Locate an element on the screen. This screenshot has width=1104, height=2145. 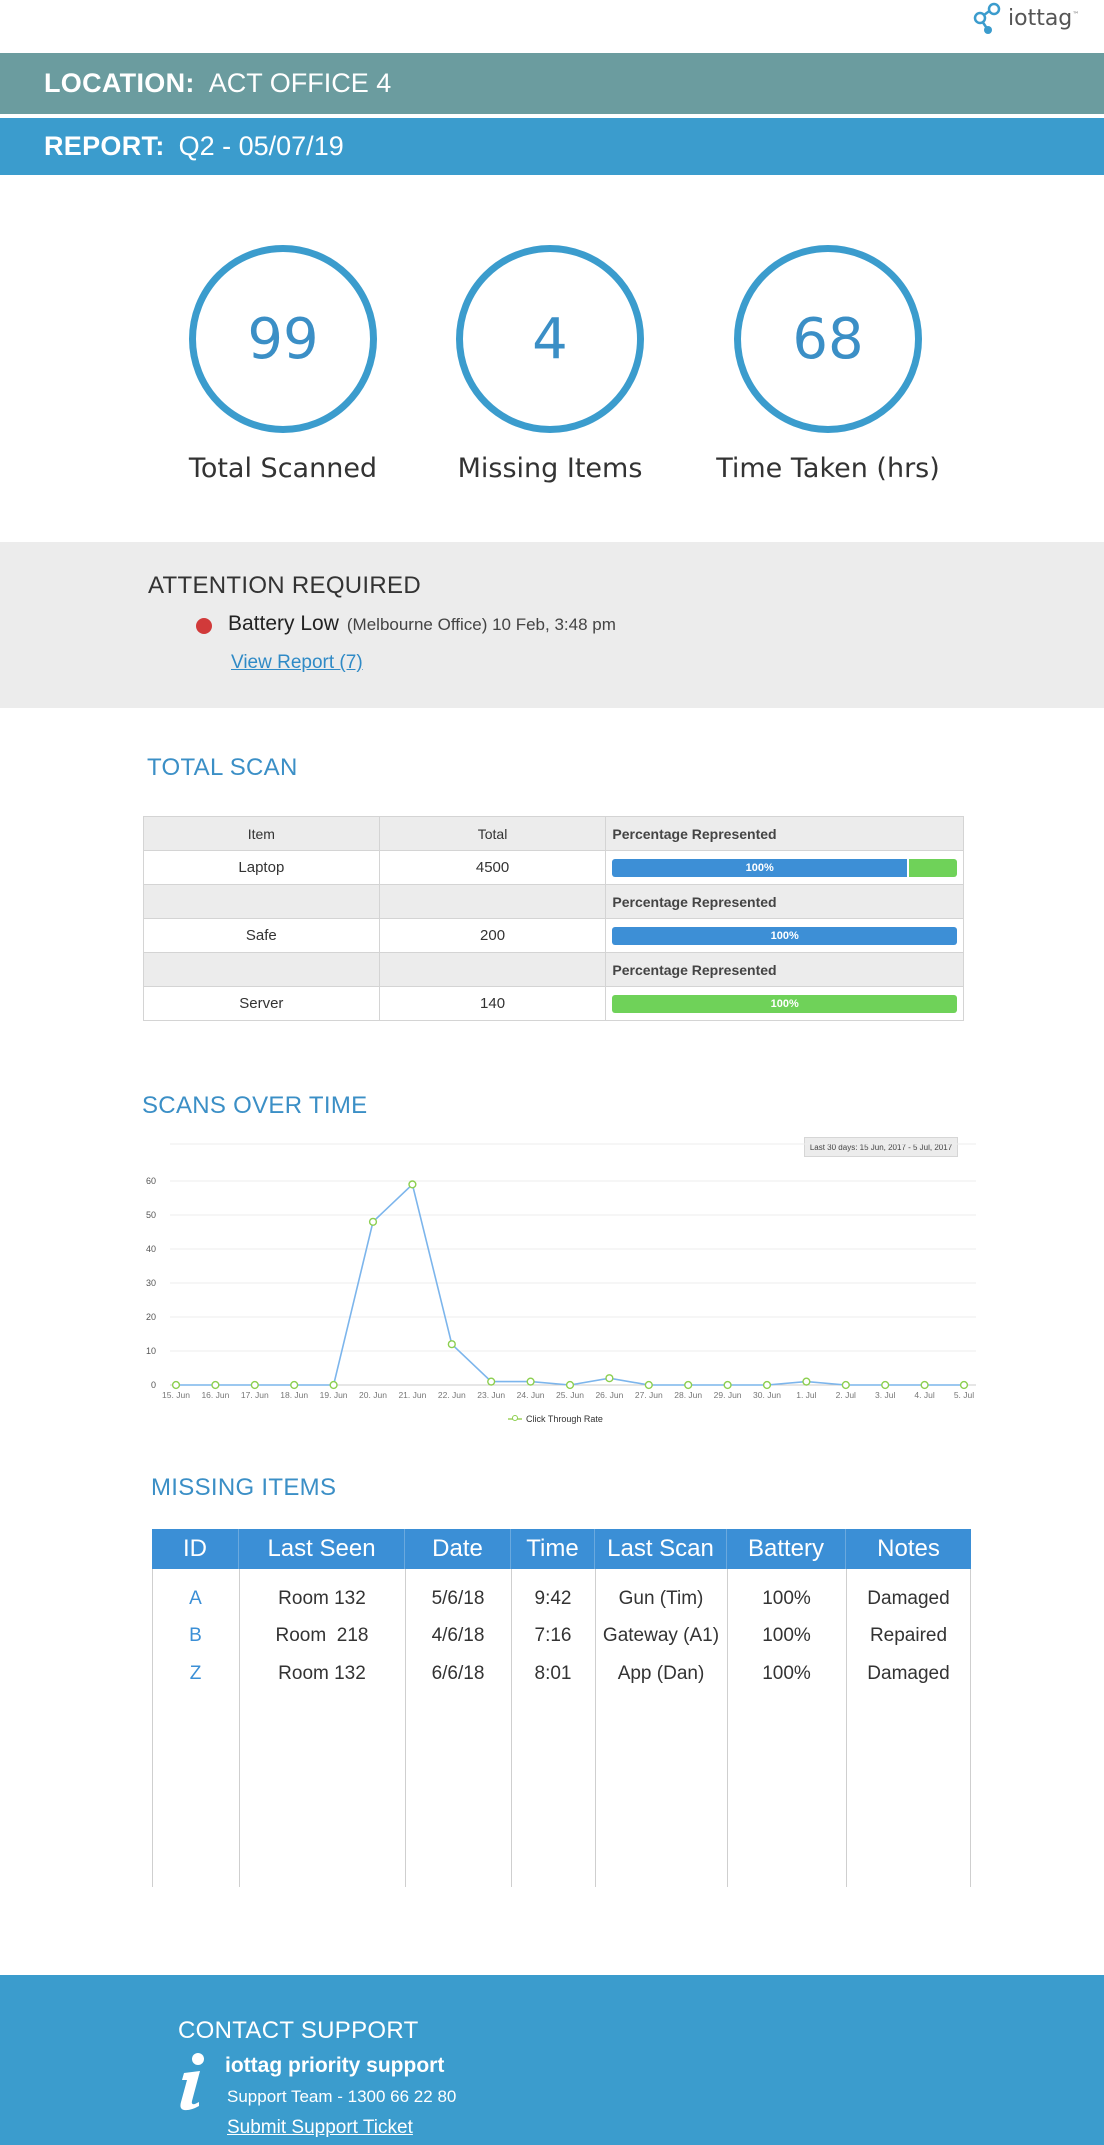
last-scan-cell: App (Dan) is located at coordinates (661, 1673).